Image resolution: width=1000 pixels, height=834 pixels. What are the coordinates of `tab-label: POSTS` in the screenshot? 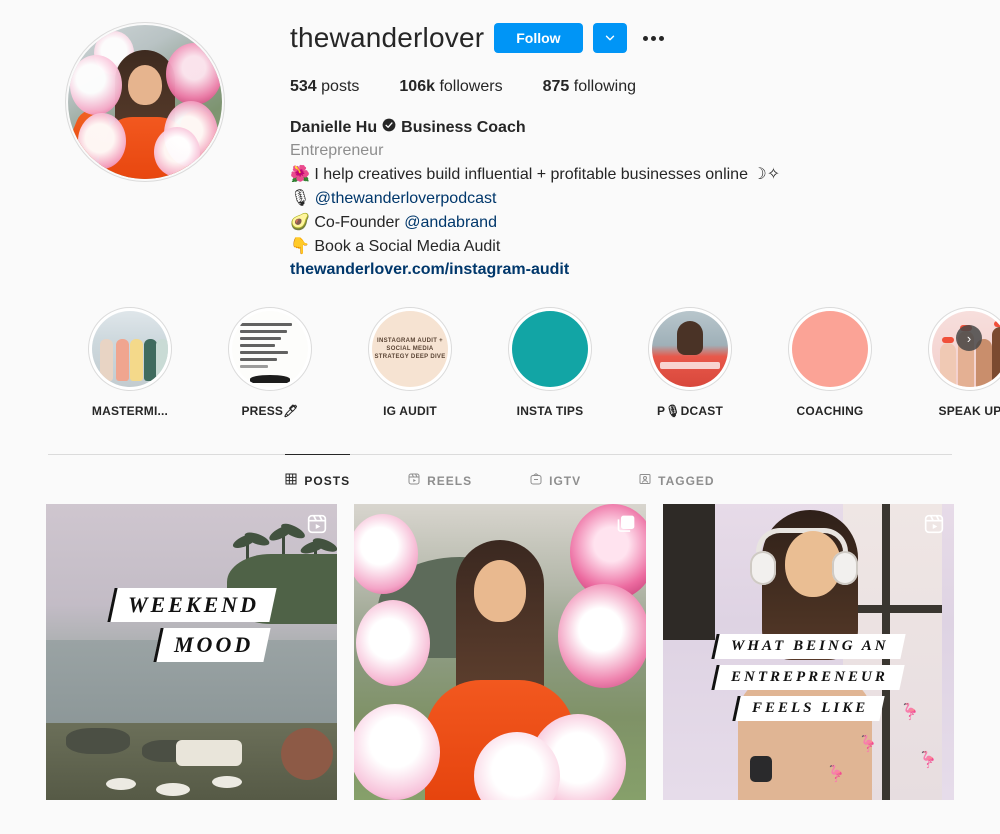 It's located at (327, 480).